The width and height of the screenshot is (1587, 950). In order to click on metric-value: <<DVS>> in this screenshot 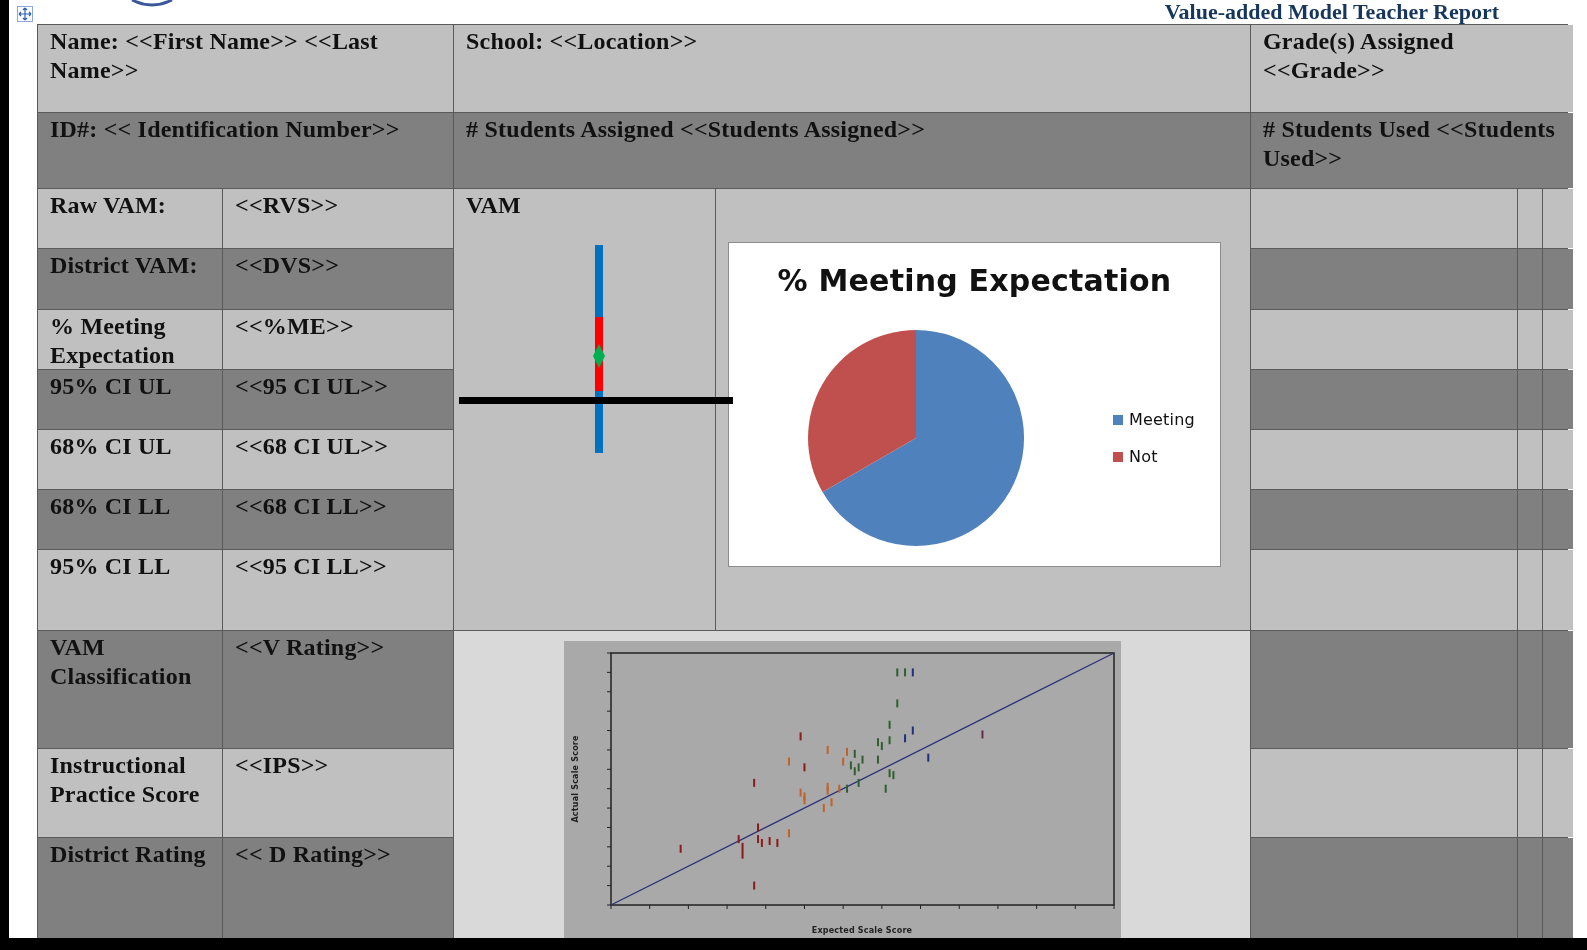, I will do `click(338, 279)`.